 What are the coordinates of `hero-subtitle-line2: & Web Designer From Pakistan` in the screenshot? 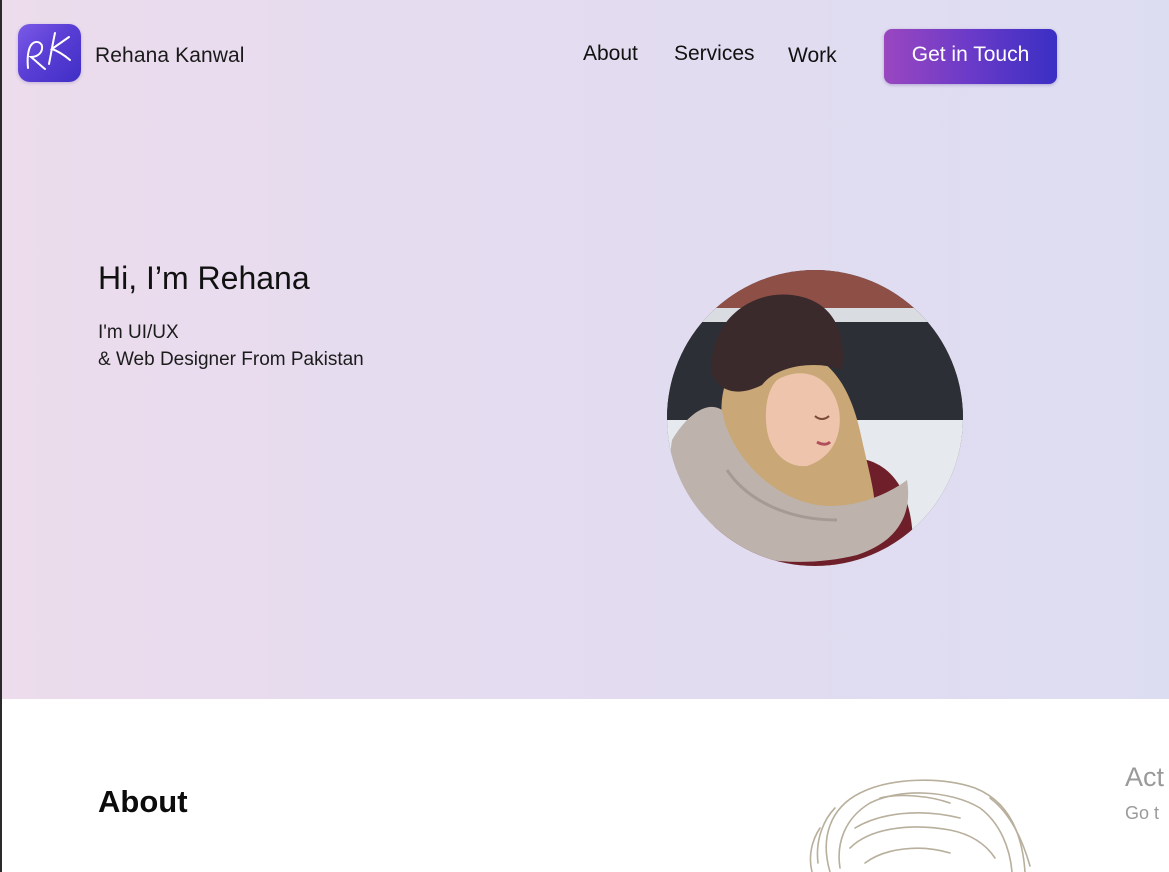 It's located at (231, 359).